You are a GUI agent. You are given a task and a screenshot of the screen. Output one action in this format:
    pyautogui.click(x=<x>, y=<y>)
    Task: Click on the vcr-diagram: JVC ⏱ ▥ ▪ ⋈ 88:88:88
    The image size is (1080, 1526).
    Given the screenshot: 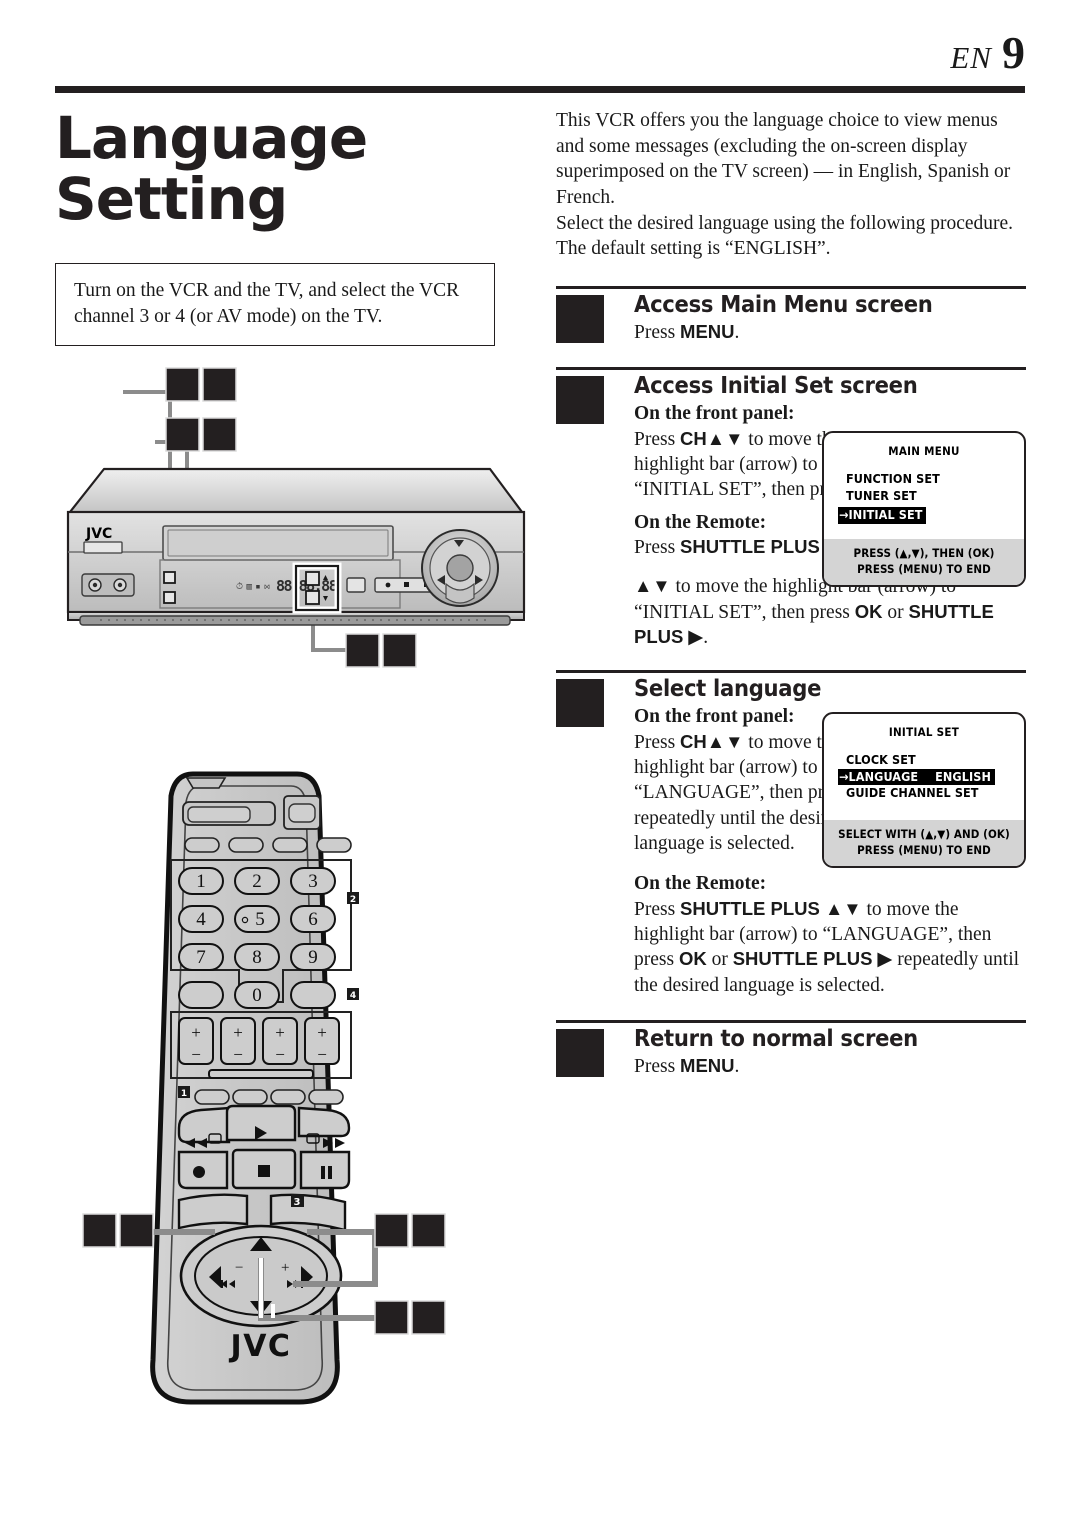 What is the action you would take?
    pyautogui.click(x=296, y=517)
    